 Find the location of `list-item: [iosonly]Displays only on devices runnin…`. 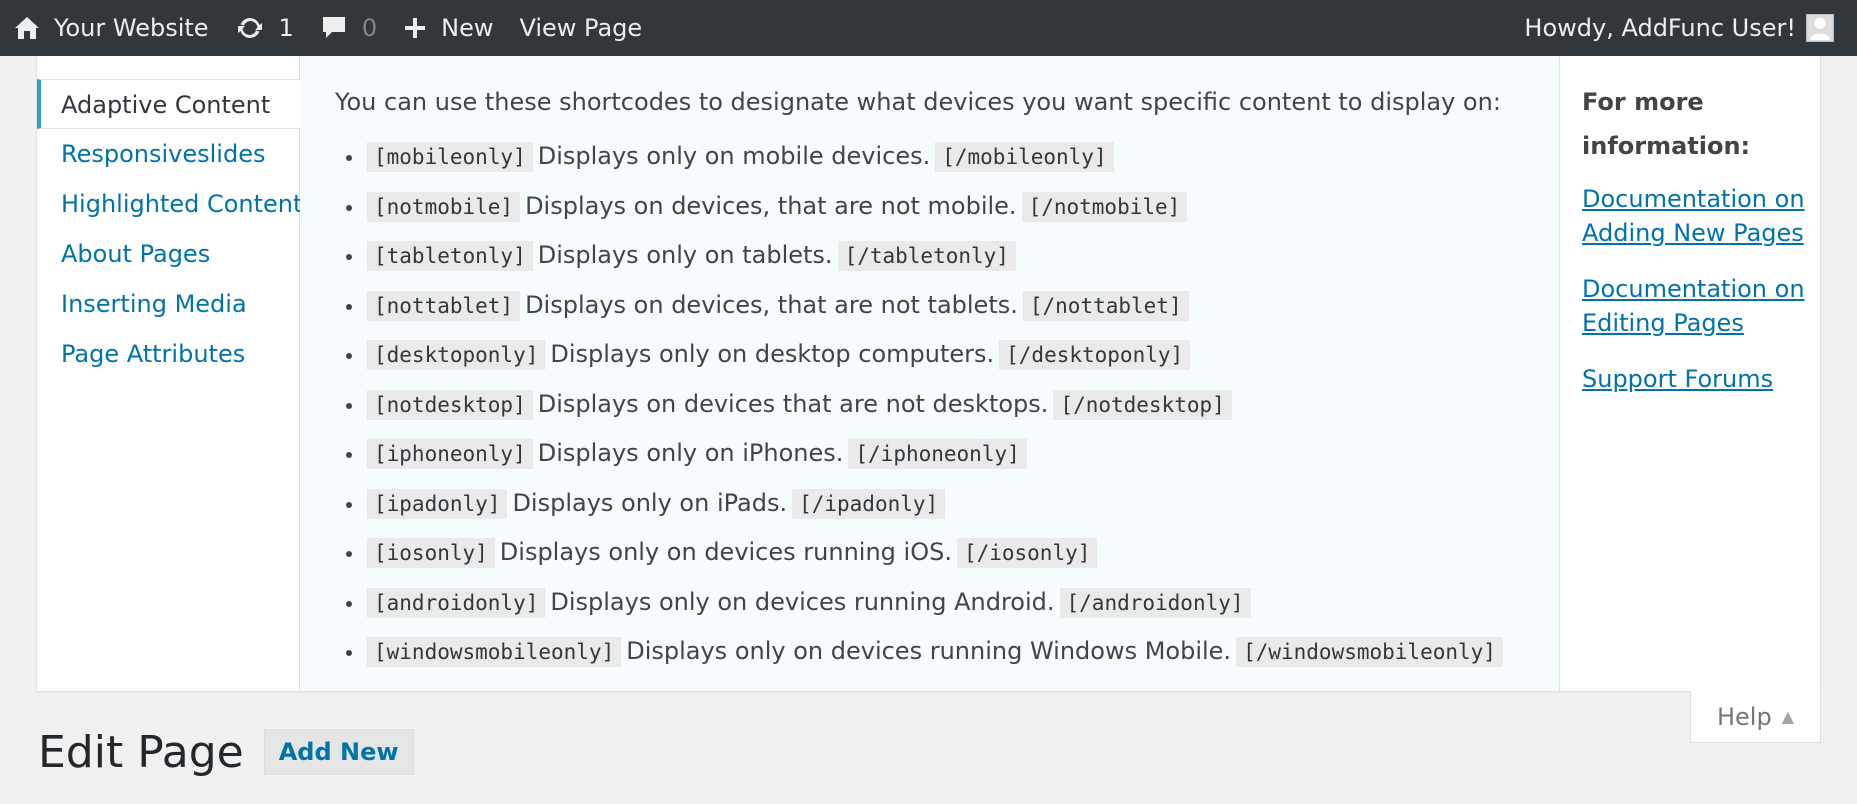

list-item: [iosonly]Displays only on devices runnin… is located at coordinates (962, 559).